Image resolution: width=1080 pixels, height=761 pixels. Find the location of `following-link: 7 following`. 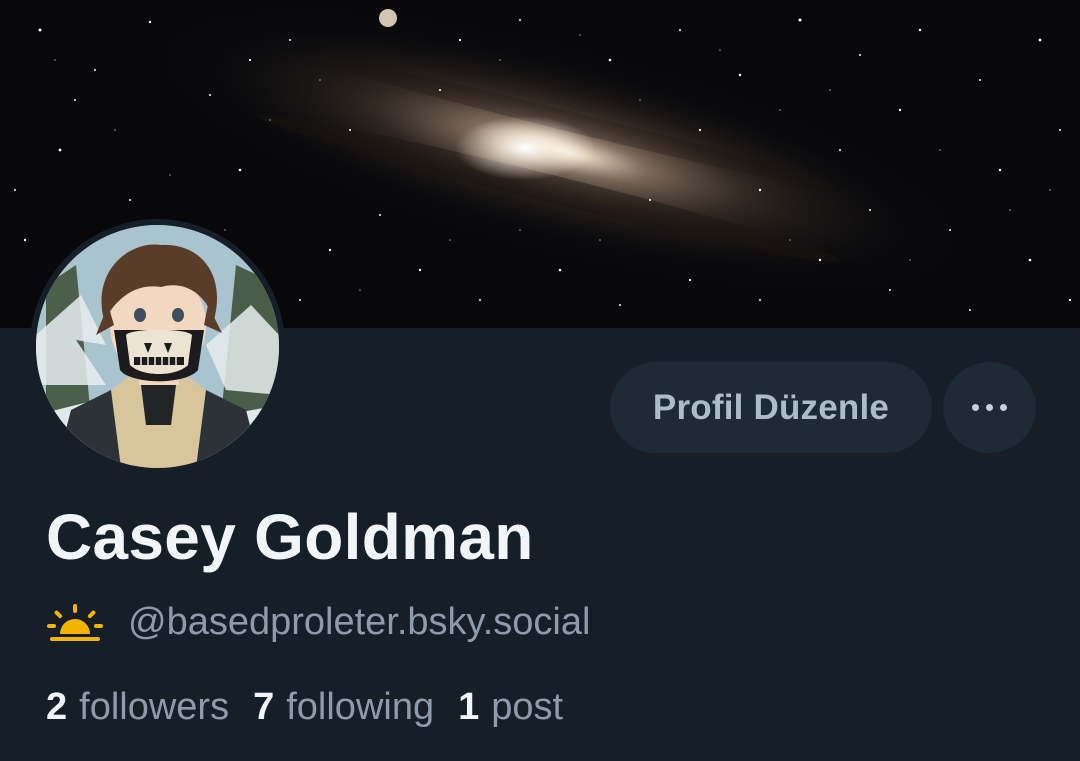

following-link: 7 following is located at coordinates (343, 707).